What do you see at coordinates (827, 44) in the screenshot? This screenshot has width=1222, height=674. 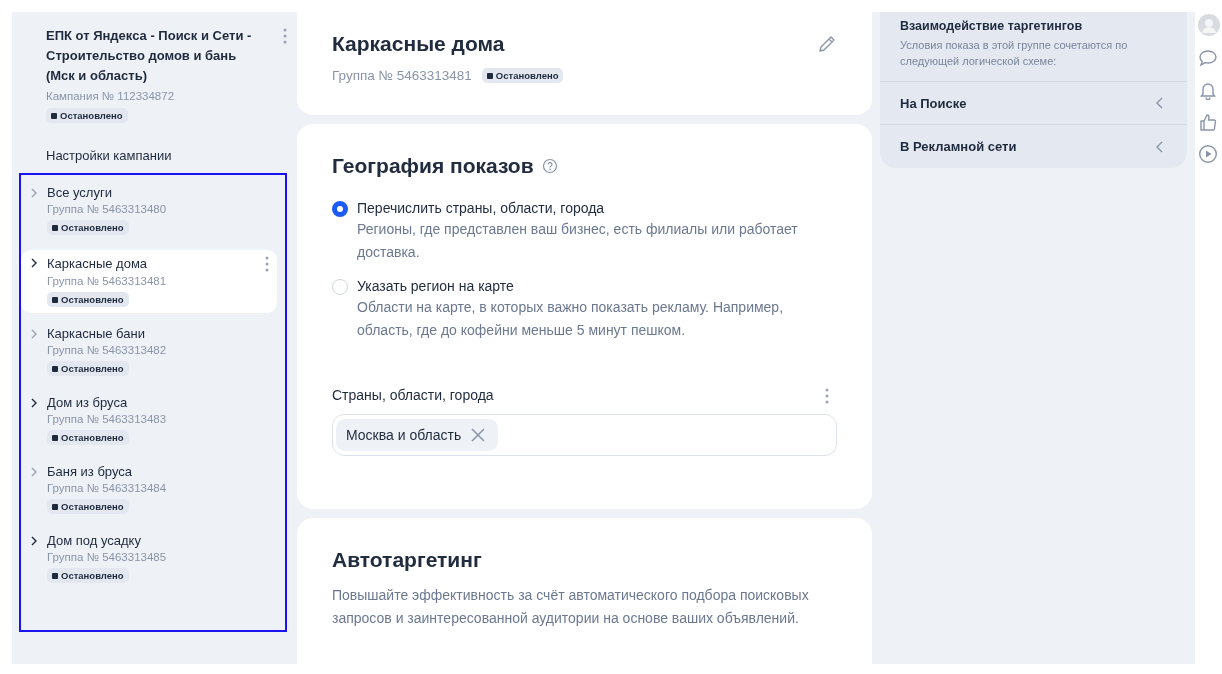 I see `pencil-icon` at bounding box center [827, 44].